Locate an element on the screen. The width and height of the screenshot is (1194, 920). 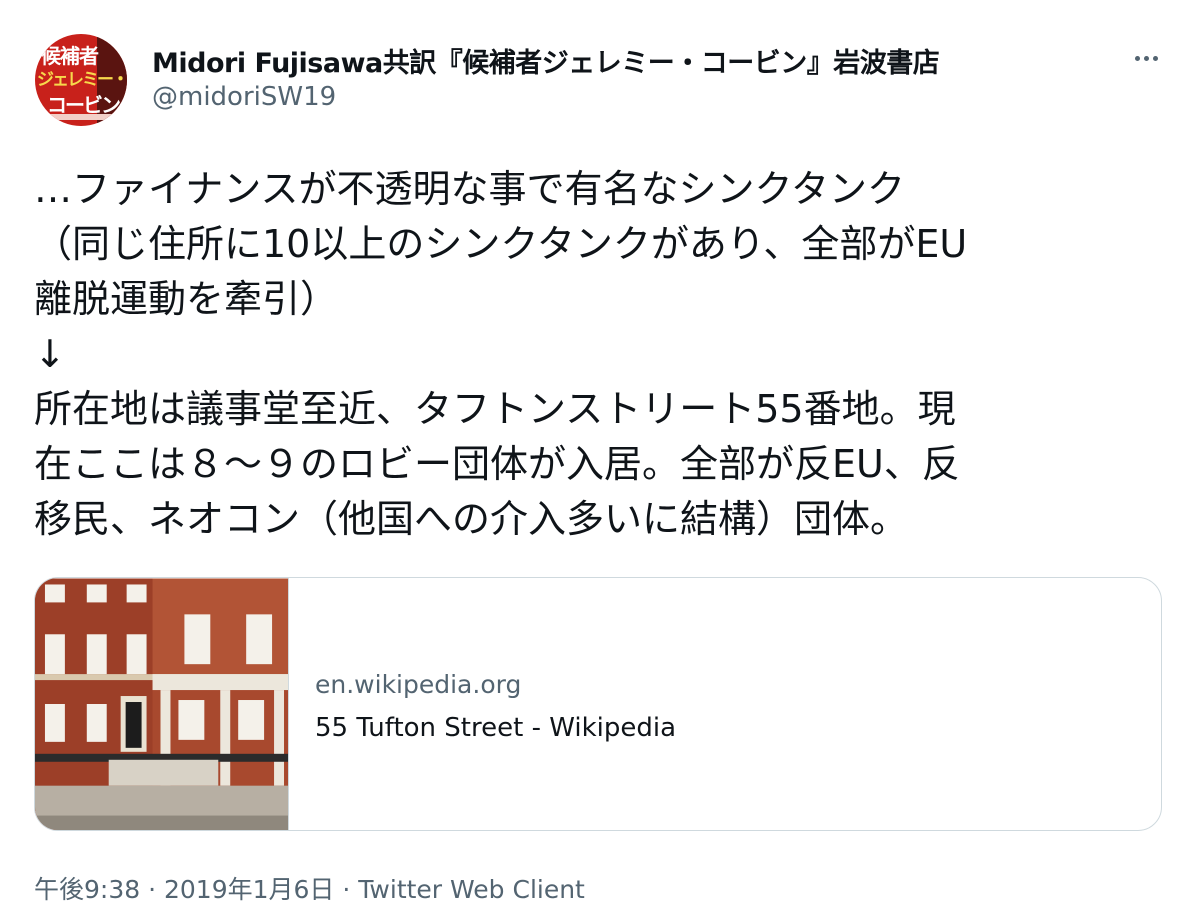
tweet-date: 2019年1月6日 is located at coordinates (249, 889).